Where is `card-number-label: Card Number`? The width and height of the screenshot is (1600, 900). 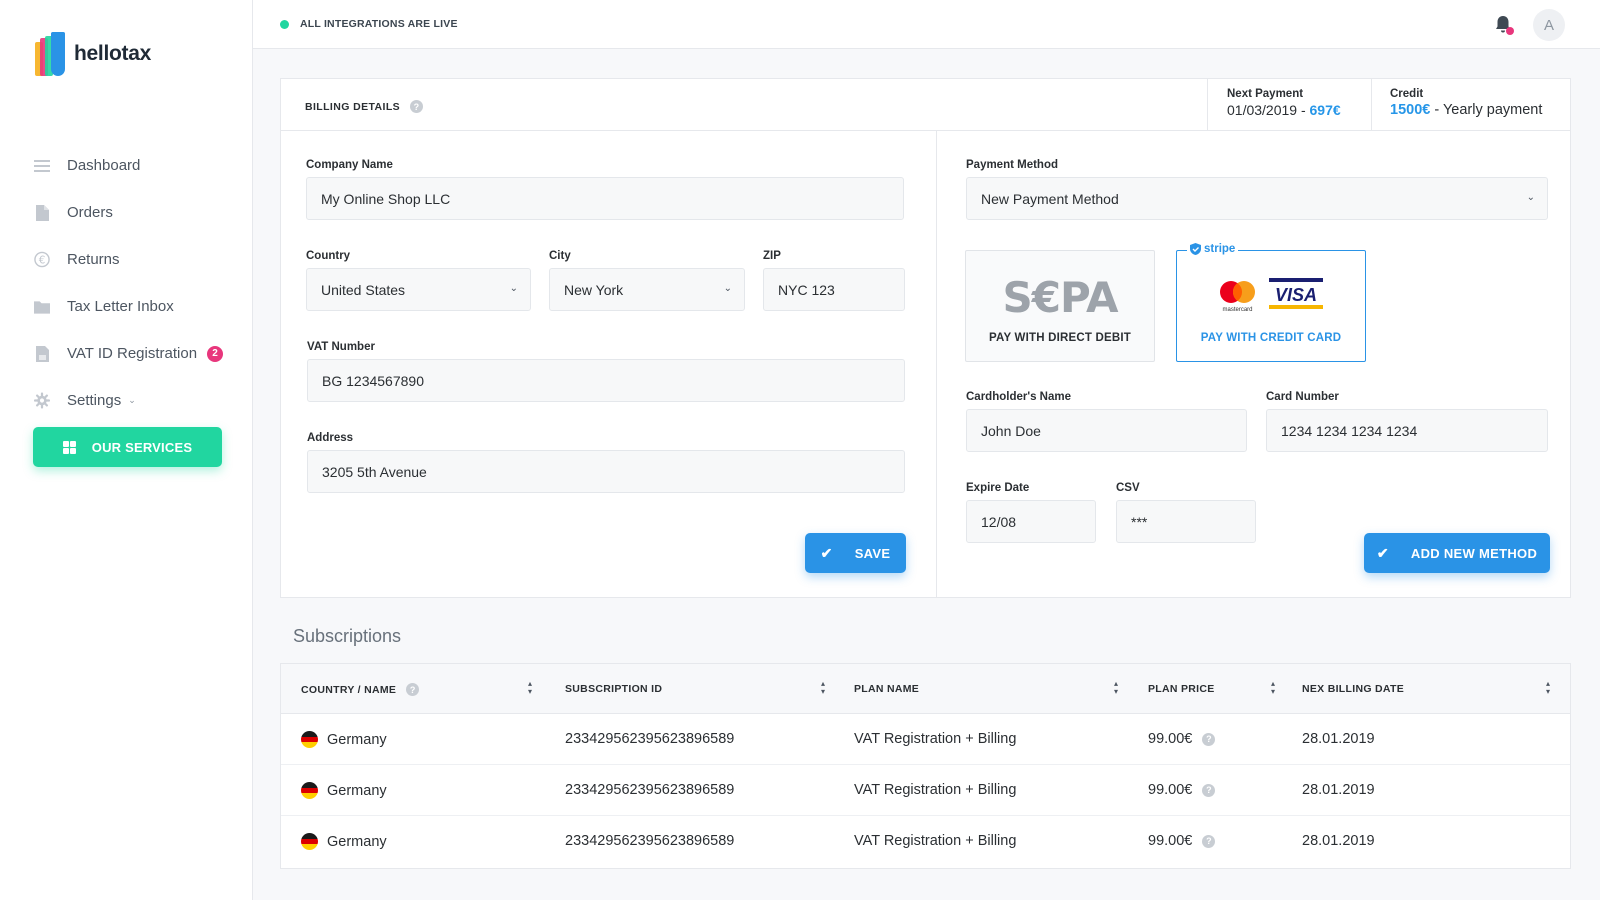
card-number-label: Card Number is located at coordinates (1302, 397).